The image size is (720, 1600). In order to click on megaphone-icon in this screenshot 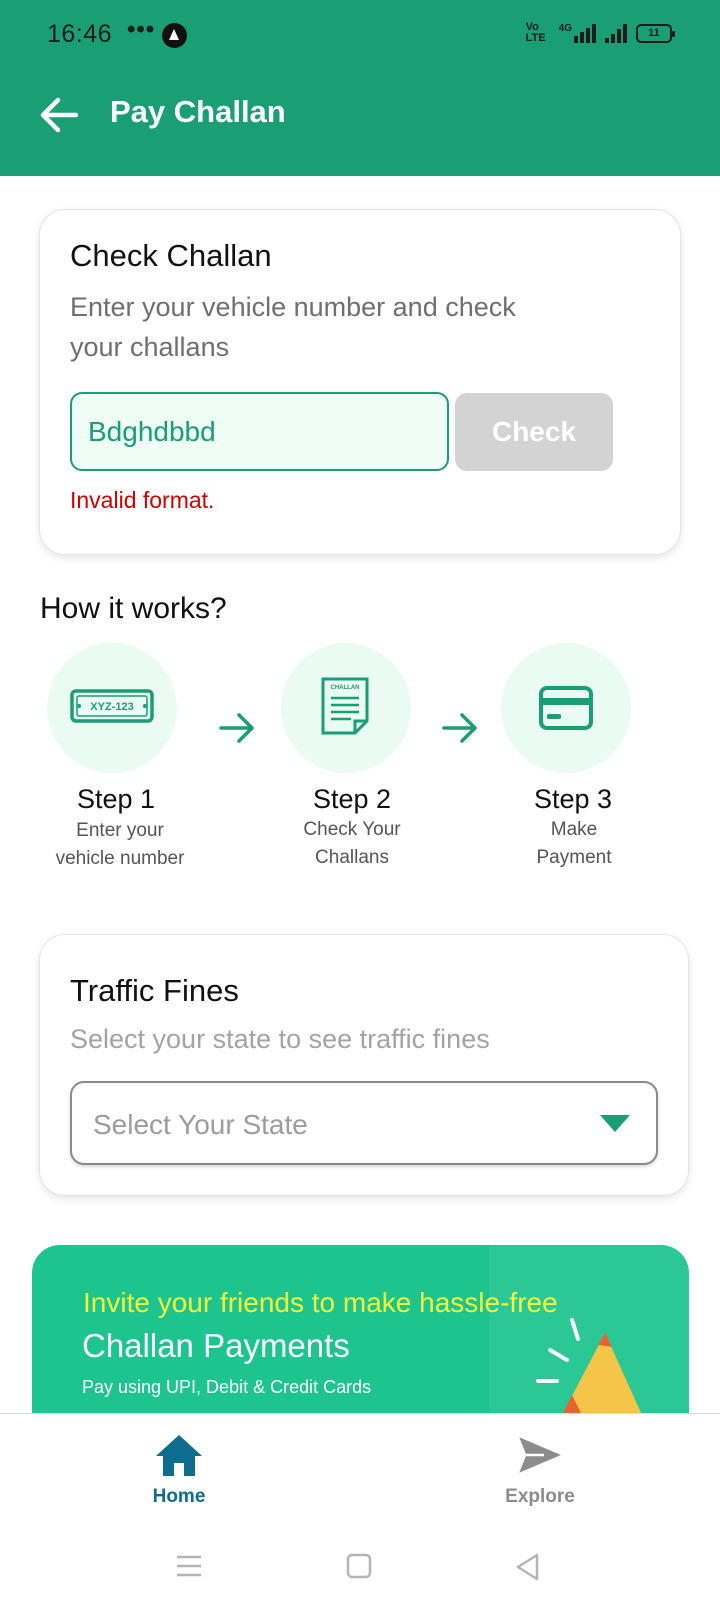, I will do `click(589, 1366)`.